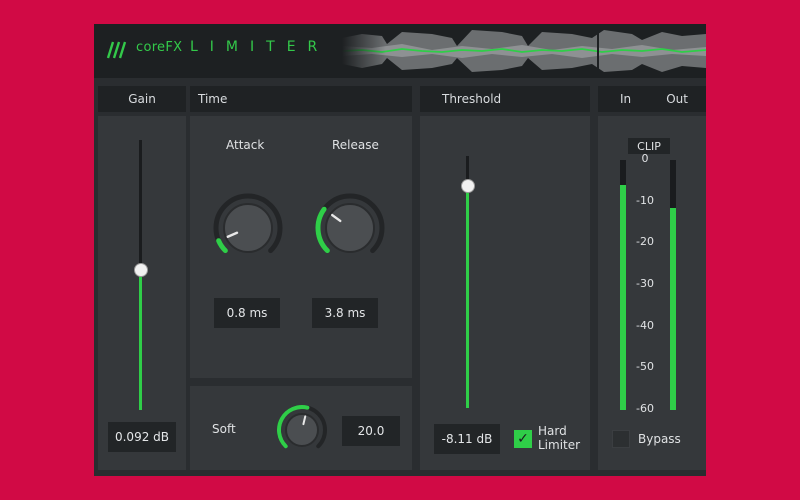 This screenshot has width=800, height=500. Describe the element at coordinates (524, 51) in the screenshot. I see `waveform-display` at that location.